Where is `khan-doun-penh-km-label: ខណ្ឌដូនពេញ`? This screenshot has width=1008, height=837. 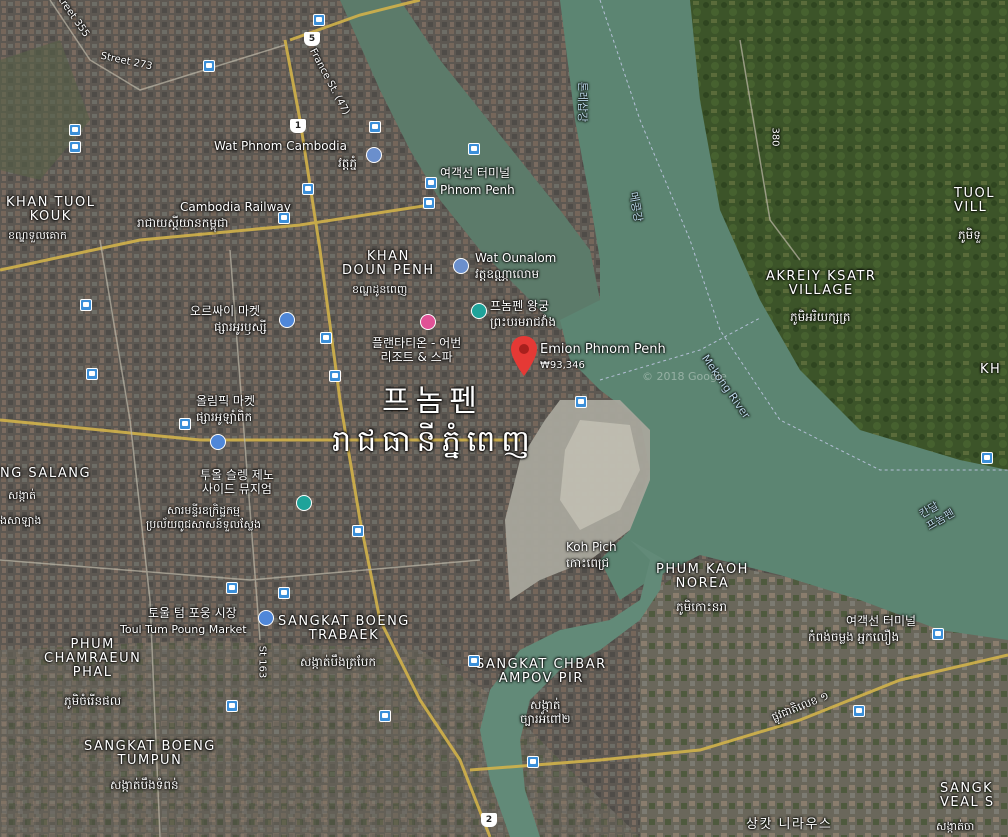 khan-doun-penh-km-label: ខណ្ឌដូនពេញ is located at coordinates (380, 289).